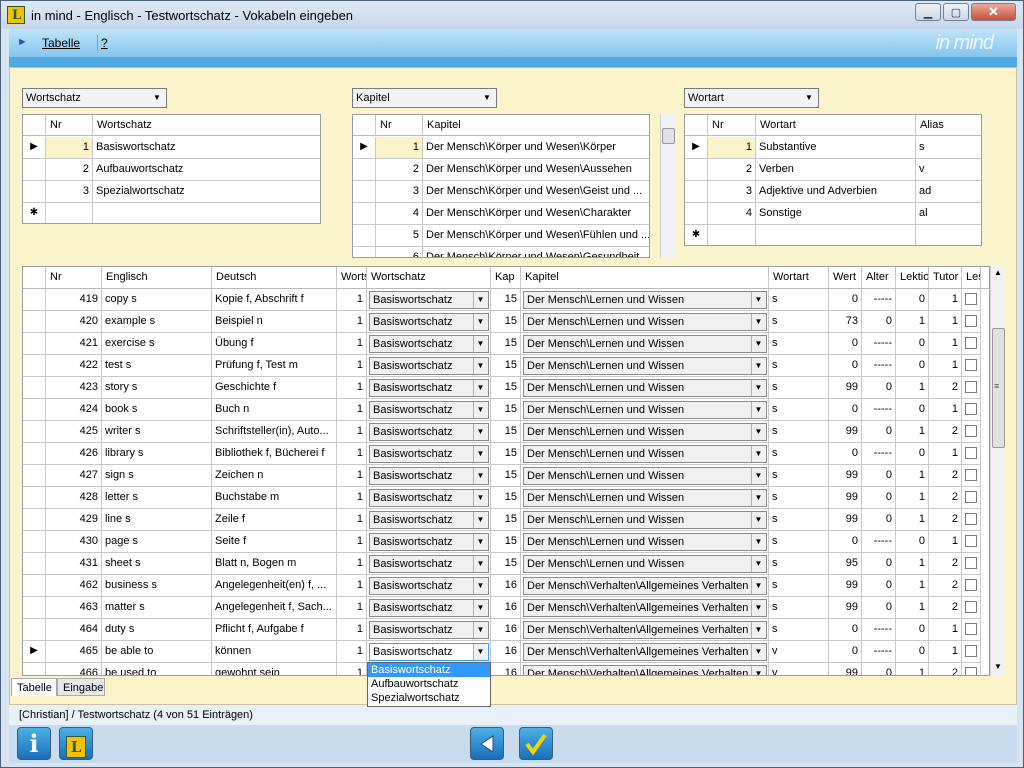  What do you see at coordinates (424, 98) in the screenshot?
I see `filter-kapitel-combo: Kapitel ▼` at bounding box center [424, 98].